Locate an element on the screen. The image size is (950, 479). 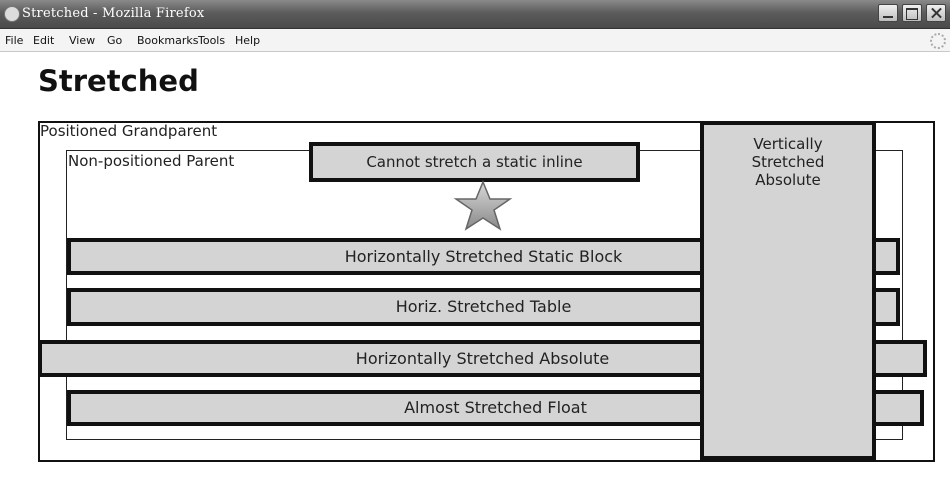
vertical-label-line-2: Stretched is located at coordinates (788, 162).